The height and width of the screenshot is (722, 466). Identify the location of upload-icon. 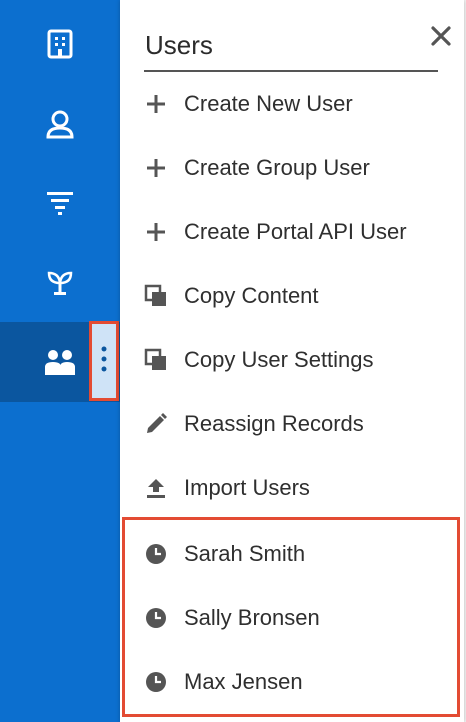
(156, 488).